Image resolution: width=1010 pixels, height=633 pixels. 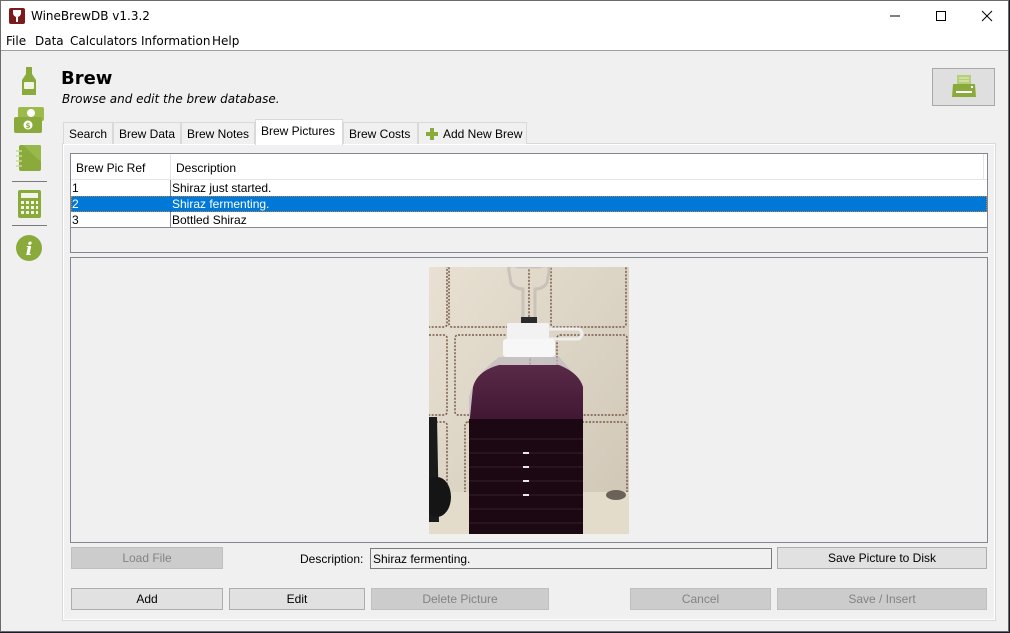 I want to click on cell-ref: 1, so click(x=121, y=188).